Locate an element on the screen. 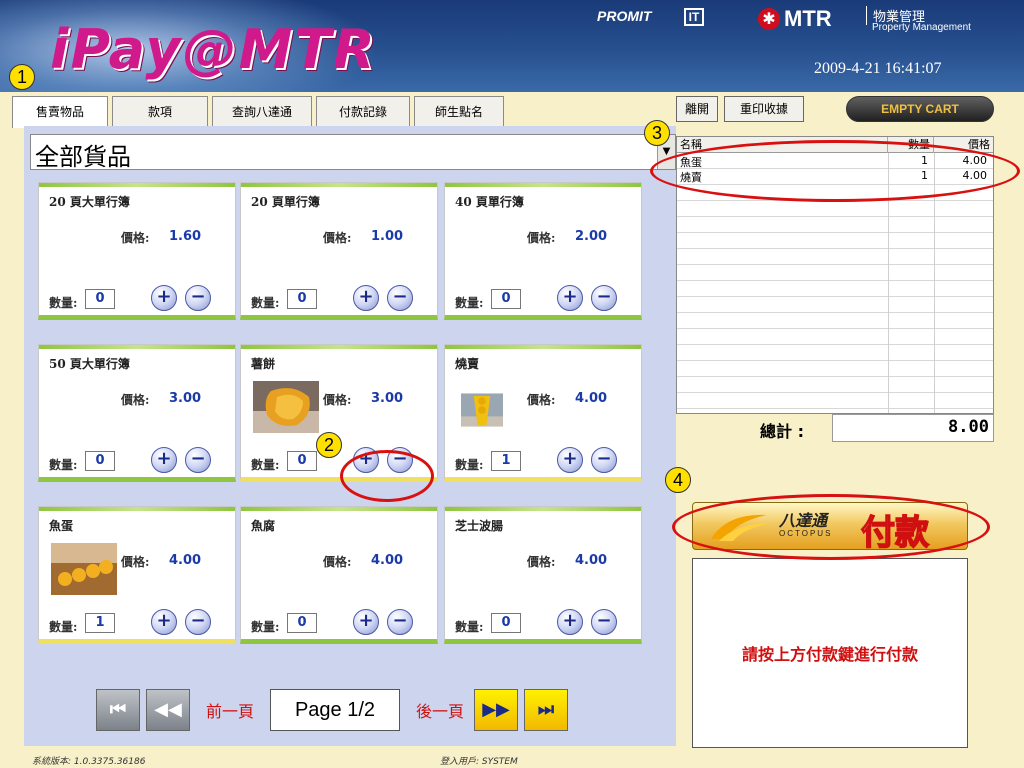 The image size is (1024, 768). product-card: 20 頁大單行簿 價格: 1.60 數量: 0 + − is located at coordinates (137, 251).